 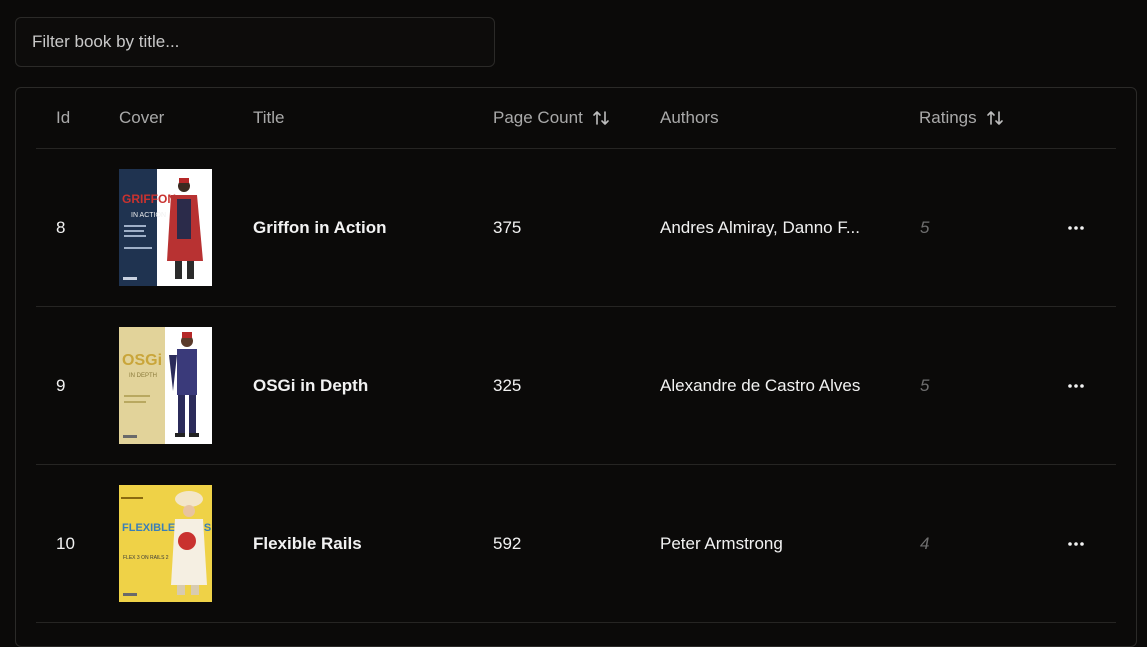 I want to click on cover-subtitle-text: FLEX 3 ON RAILS 2, so click(x=146, y=558).